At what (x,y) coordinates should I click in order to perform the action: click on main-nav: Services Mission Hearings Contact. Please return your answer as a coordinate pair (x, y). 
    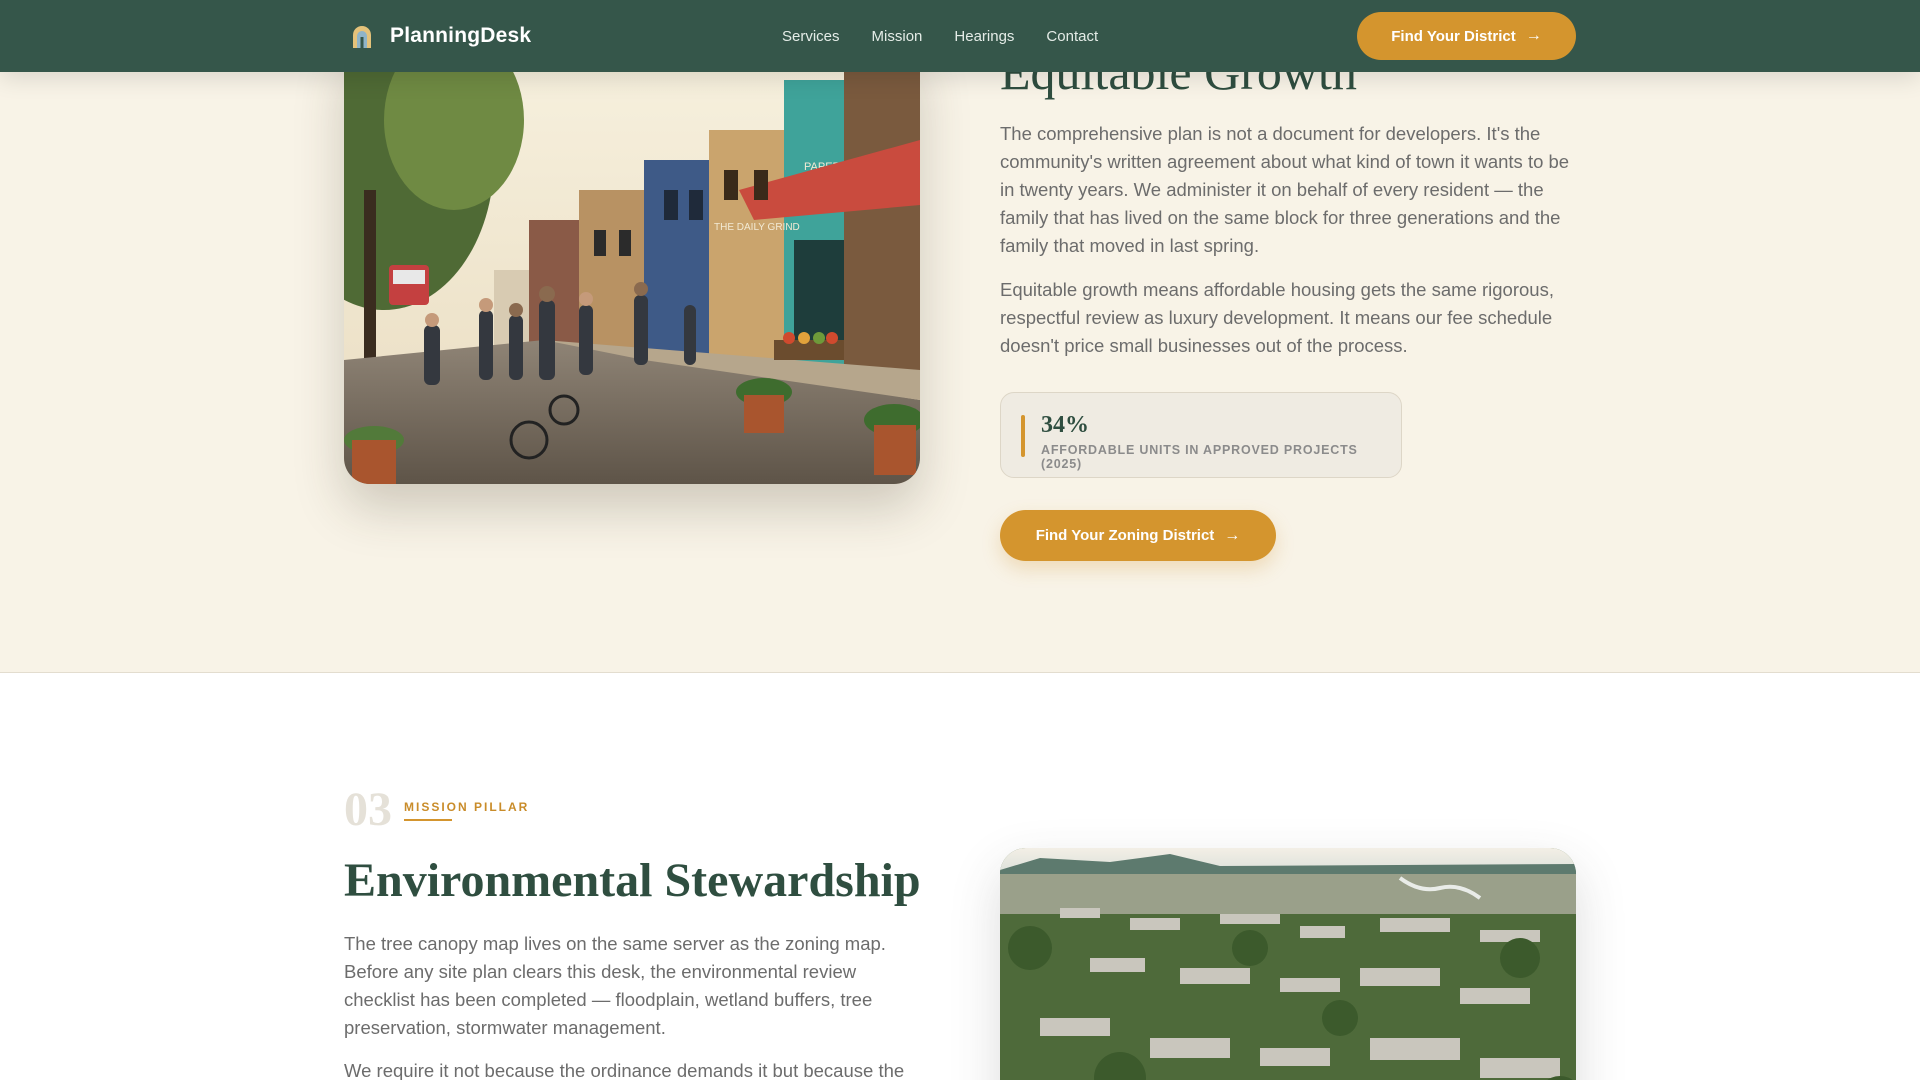
    Looking at the image, I should click on (940, 36).